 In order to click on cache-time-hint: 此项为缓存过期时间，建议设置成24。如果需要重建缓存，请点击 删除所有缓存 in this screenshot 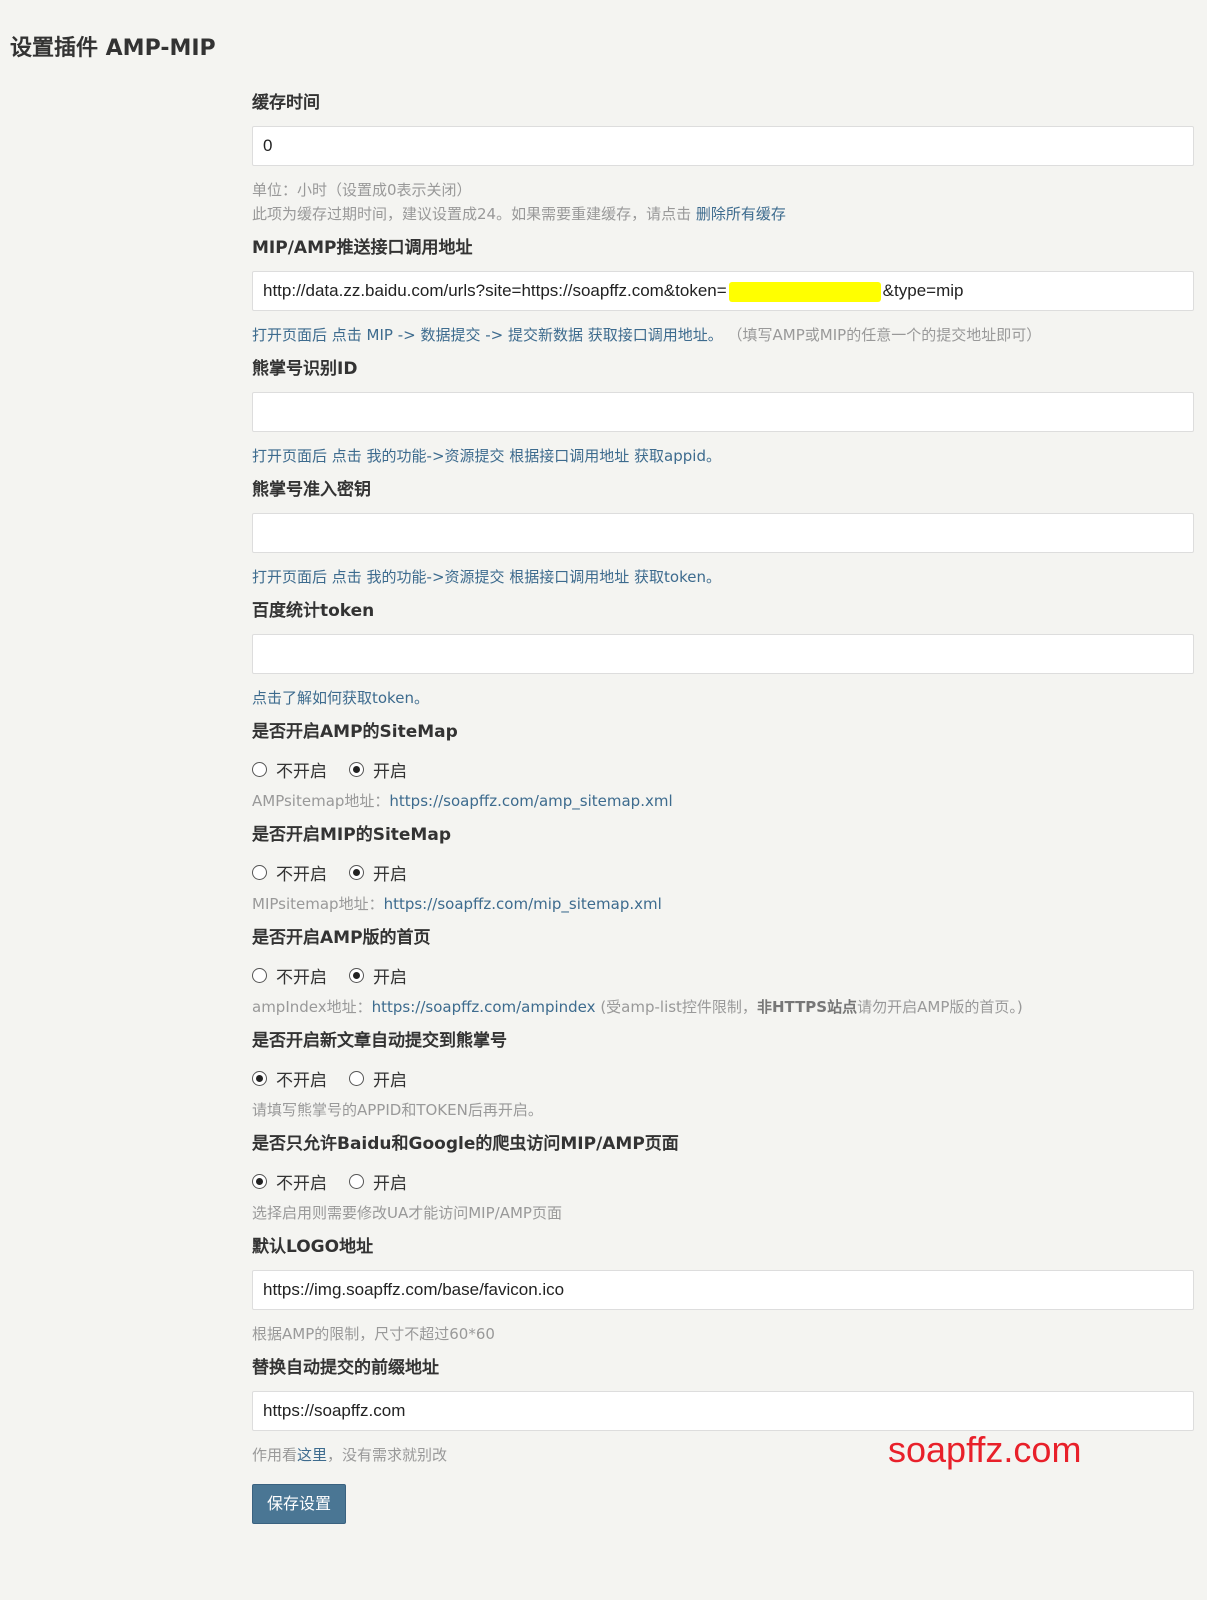, I will do `click(723, 214)`.